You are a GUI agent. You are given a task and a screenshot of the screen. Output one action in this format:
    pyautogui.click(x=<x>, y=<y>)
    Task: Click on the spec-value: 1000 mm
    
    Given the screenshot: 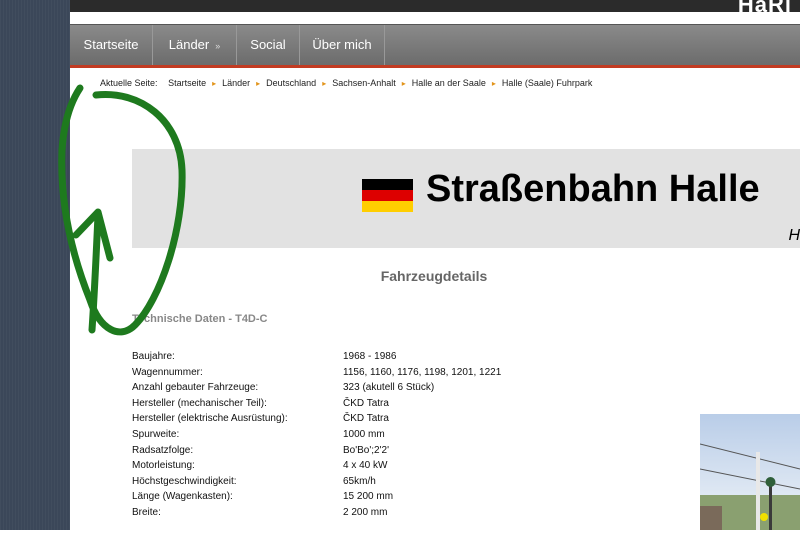 What is the action you would take?
    pyautogui.click(x=364, y=434)
    